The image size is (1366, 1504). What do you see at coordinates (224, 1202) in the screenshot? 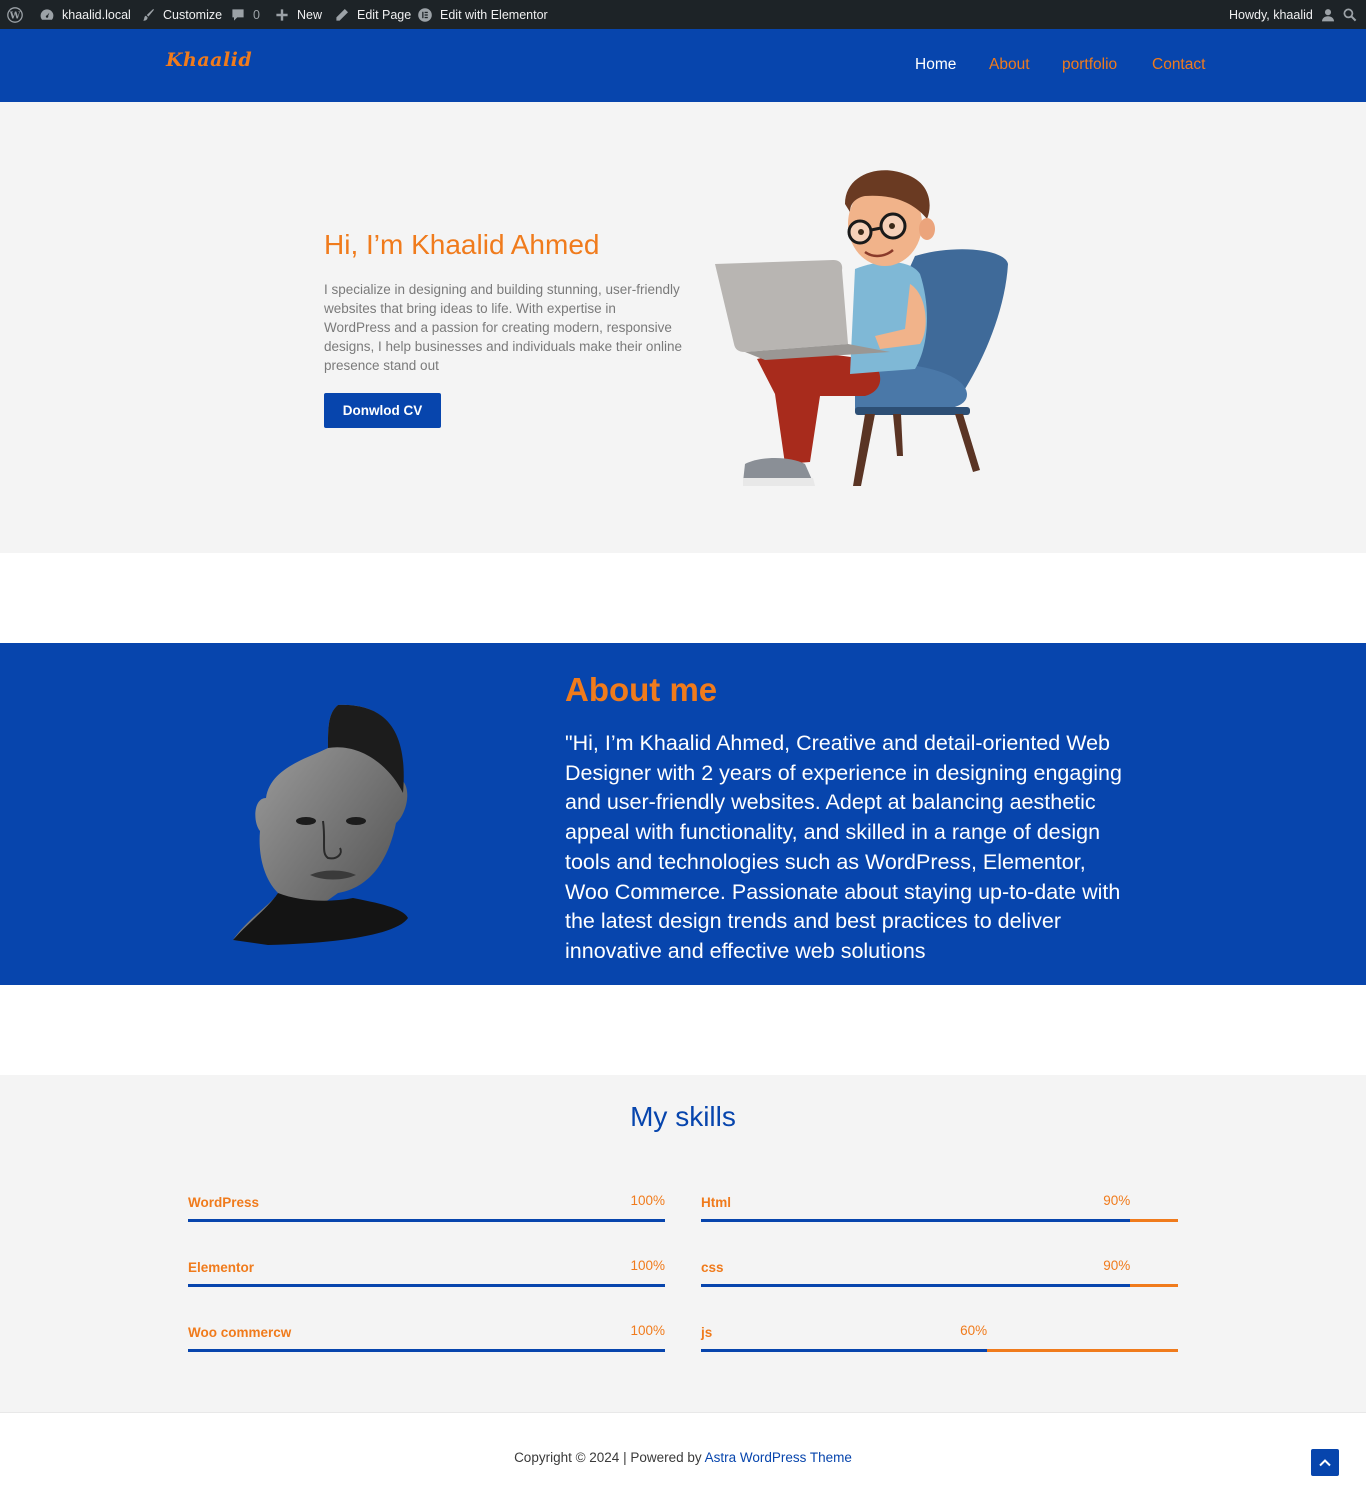
I see `skill-name: WordPress` at bounding box center [224, 1202].